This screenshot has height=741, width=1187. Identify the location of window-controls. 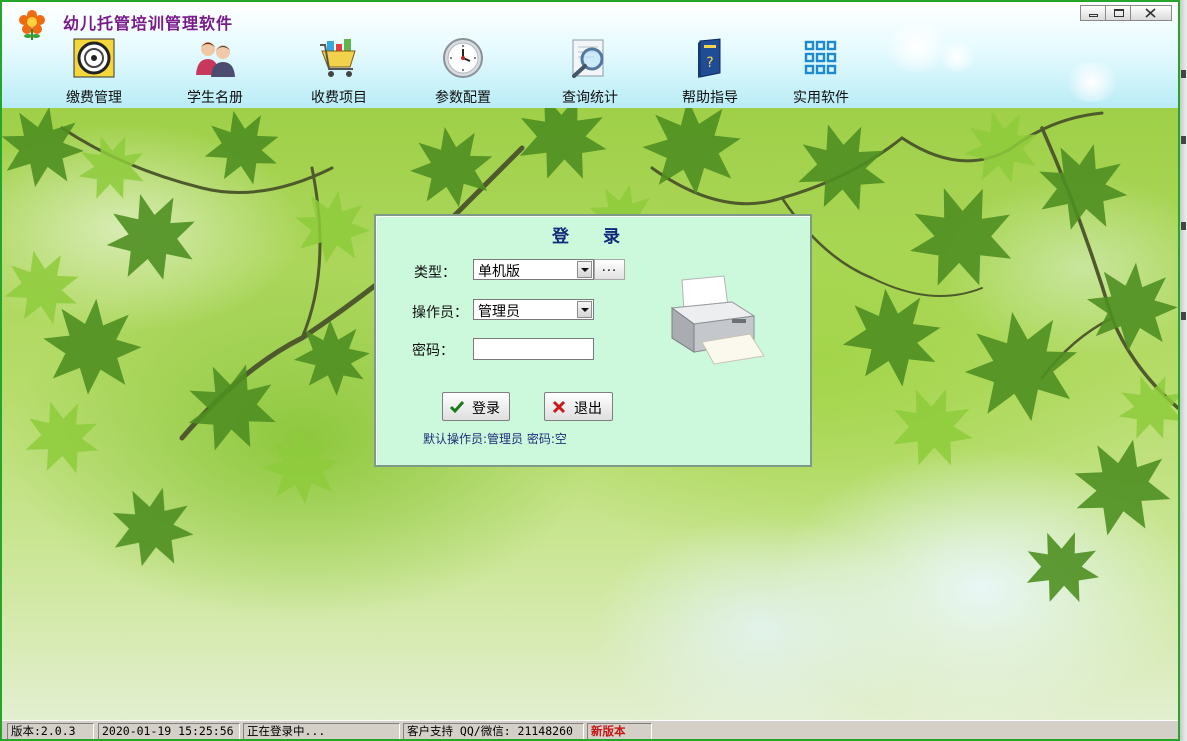
(1126, 14).